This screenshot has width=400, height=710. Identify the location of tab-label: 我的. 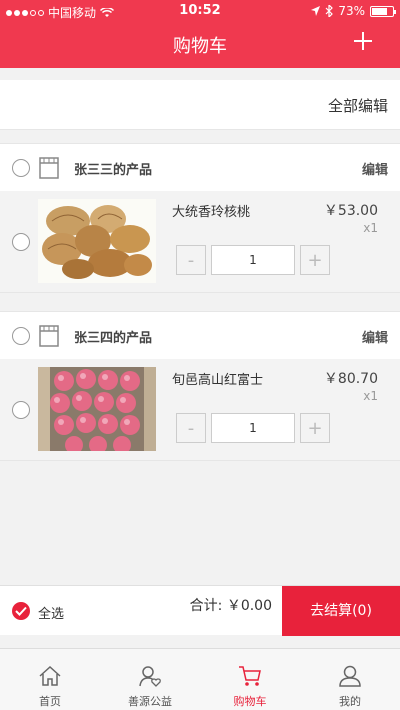
(350, 701).